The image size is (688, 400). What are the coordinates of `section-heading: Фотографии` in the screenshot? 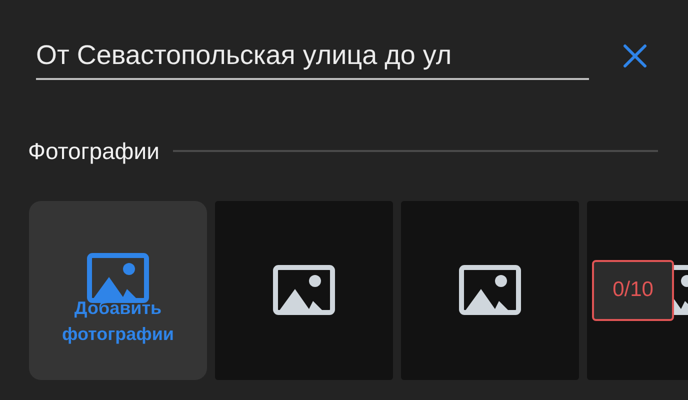 It's located at (94, 151).